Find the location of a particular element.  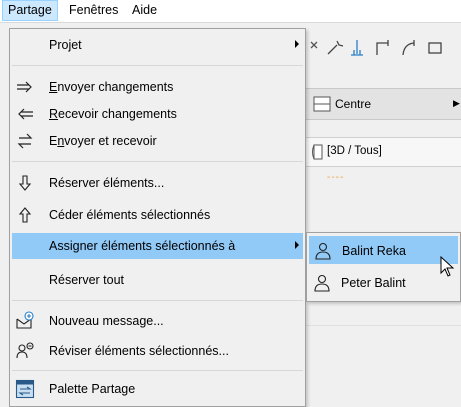

corner-tool-icon is located at coordinates (383, 48).